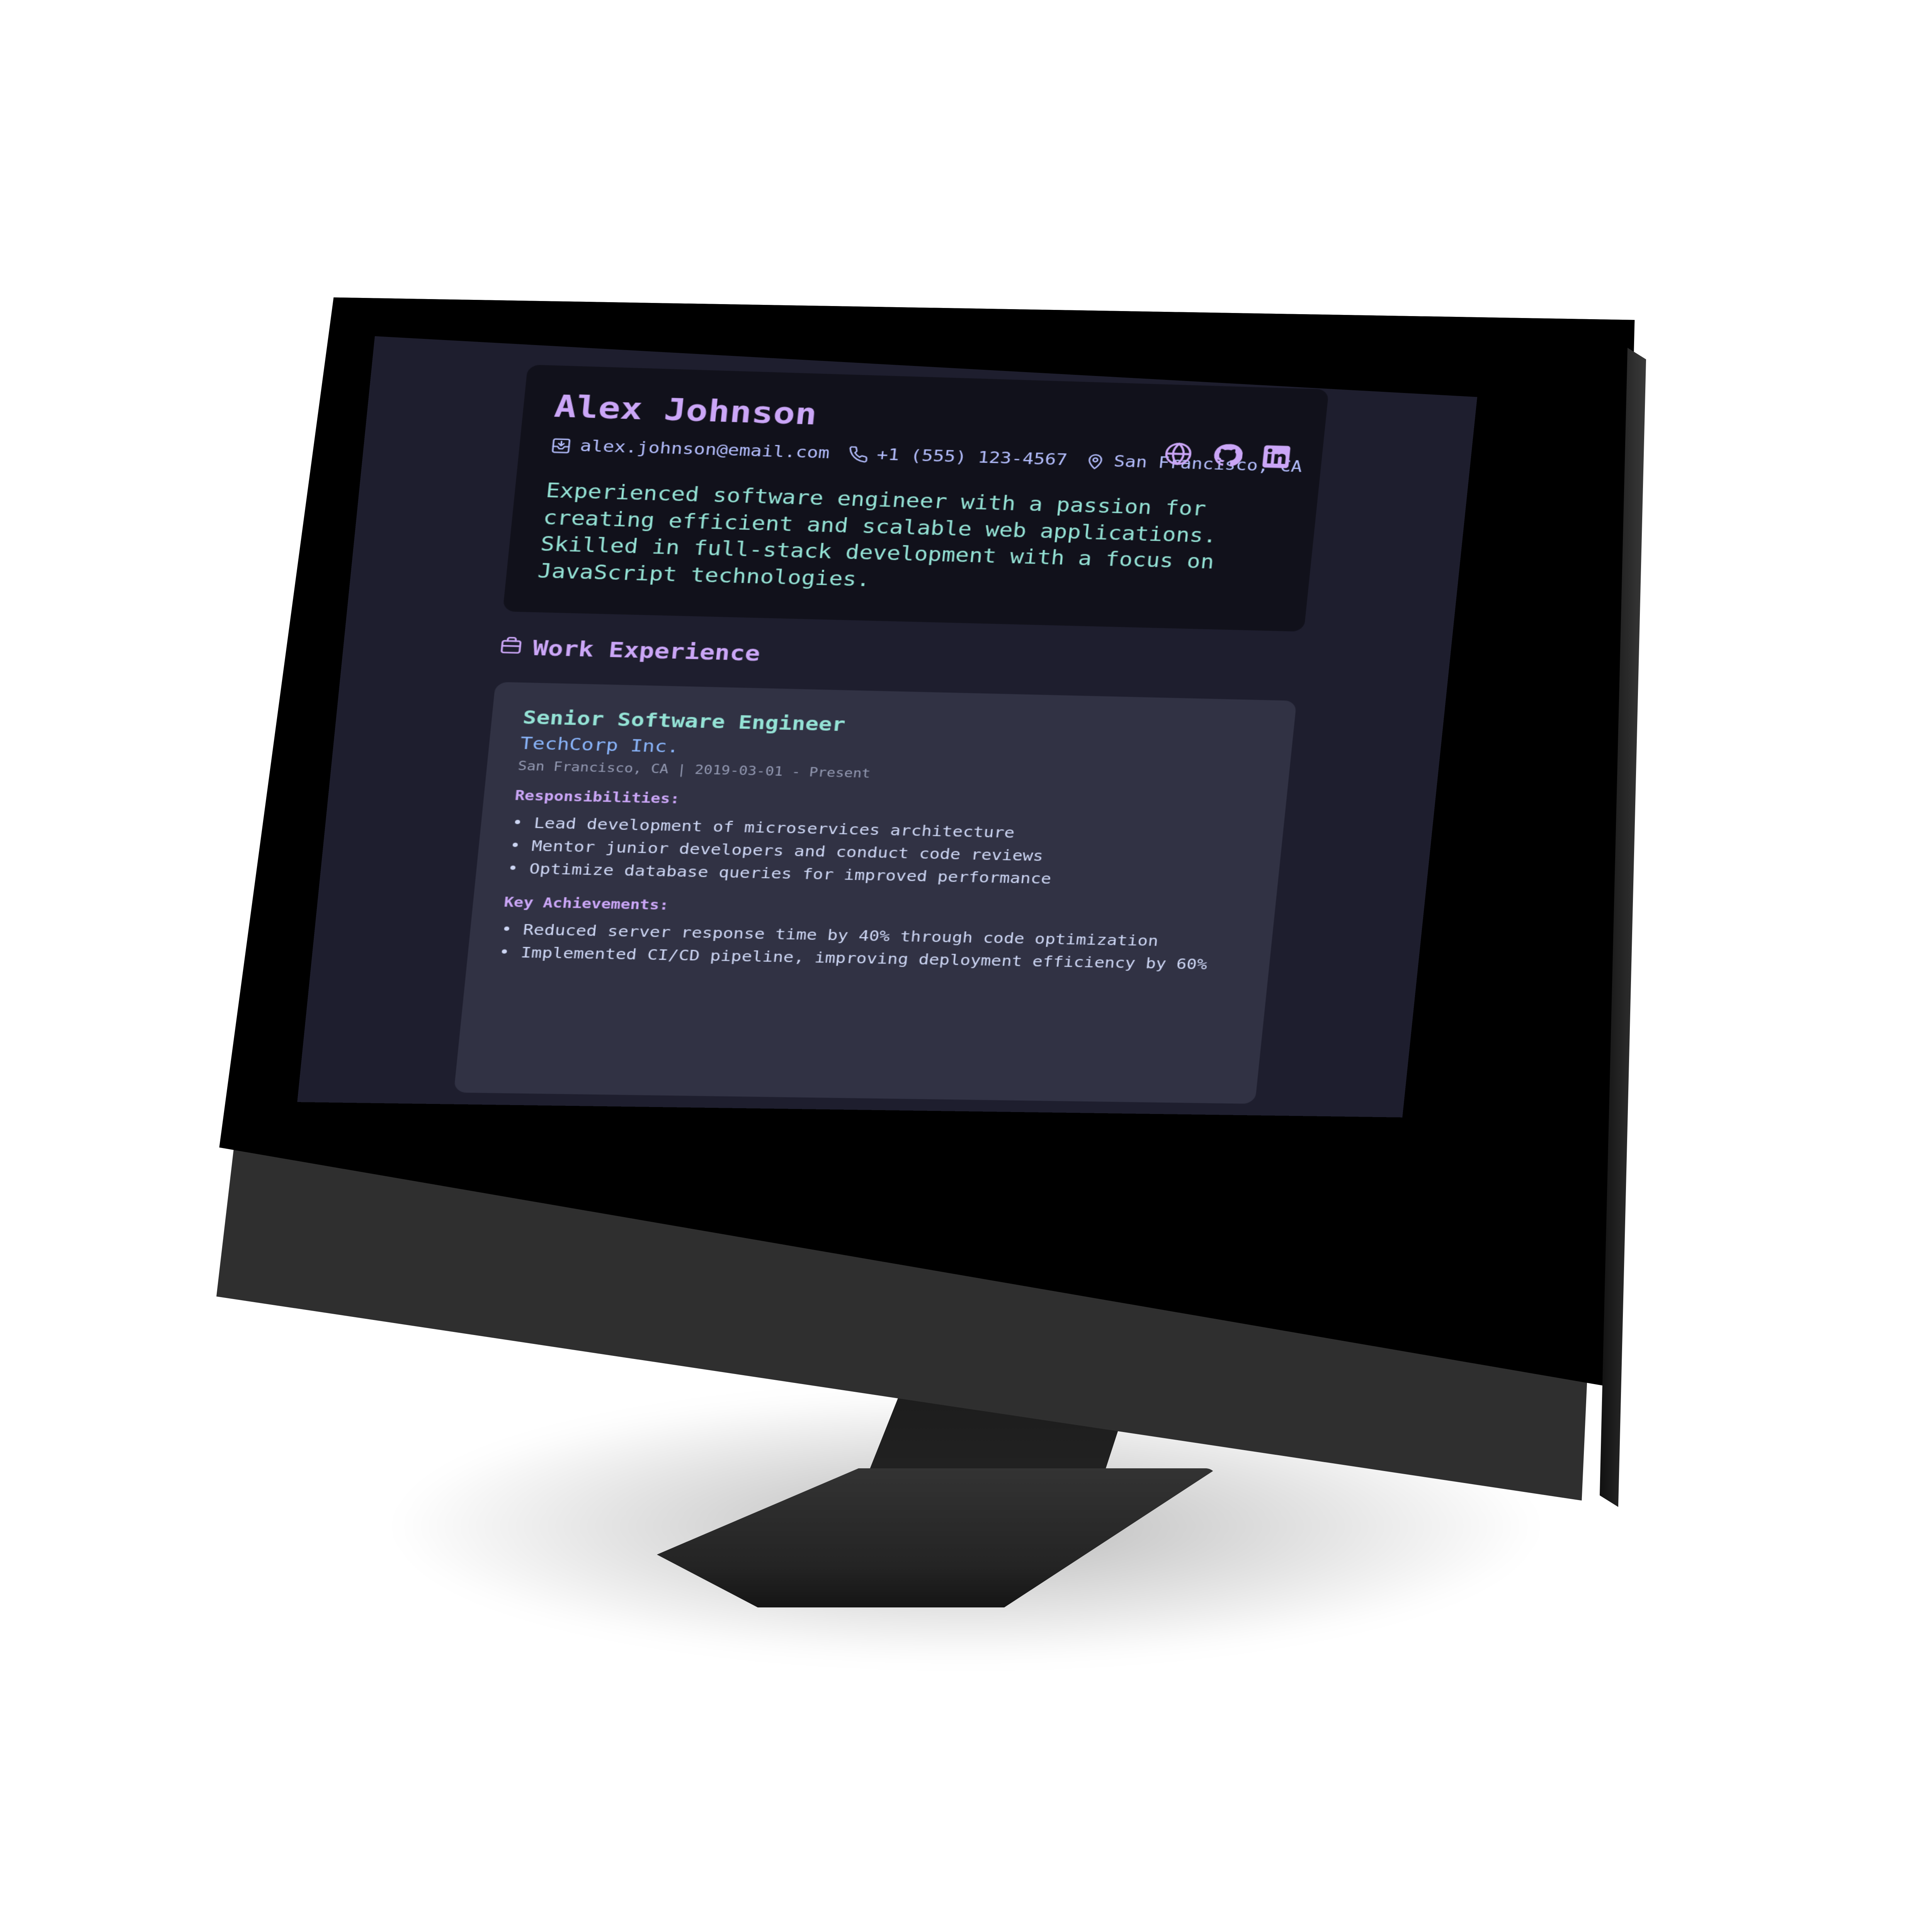 The width and height of the screenshot is (1932, 1932). I want to click on globe-icon, so click(1178, 454).